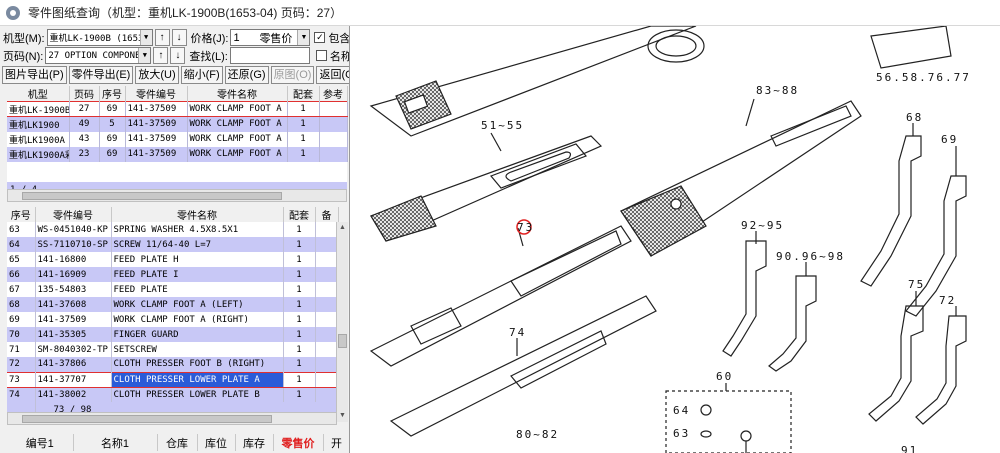  I want to click on models-hscrollbar, so click(177, 195).